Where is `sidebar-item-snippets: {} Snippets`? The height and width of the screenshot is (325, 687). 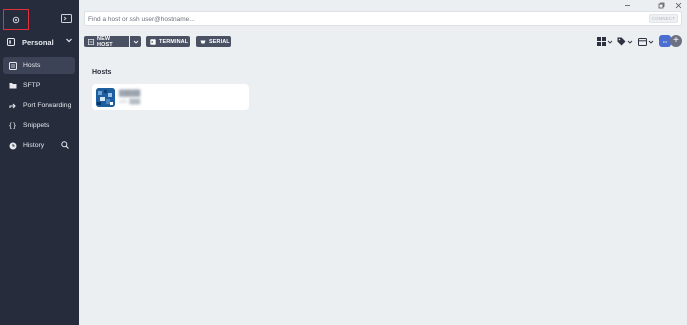 sidebar-item-snippets: {} Snippets is located at coordinates (39, 125).